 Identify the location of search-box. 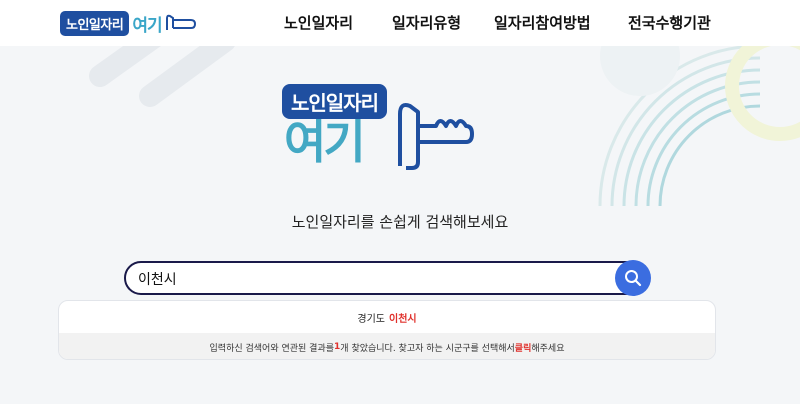
(387, 278).